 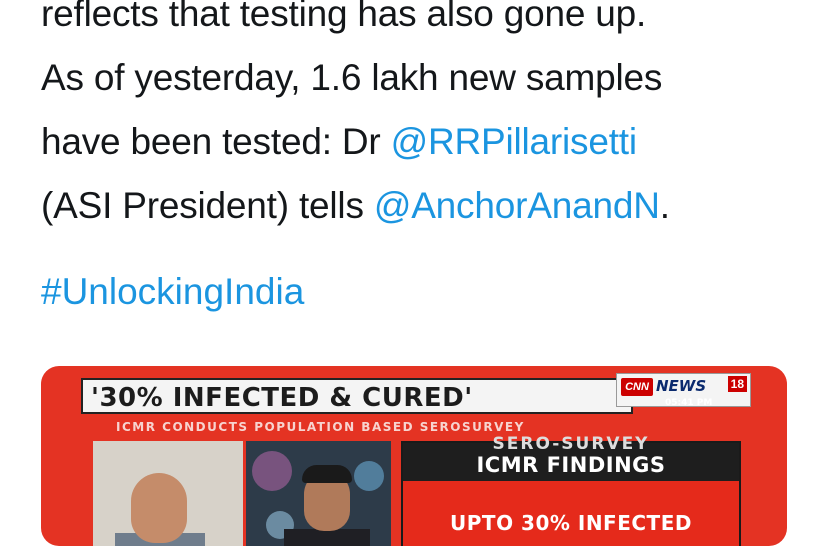 What do you see at coordinates (344, 17) in the screenshot?
I see `tweet-line: reflects that testing has also gone up.` at bounding box center [344, 17].